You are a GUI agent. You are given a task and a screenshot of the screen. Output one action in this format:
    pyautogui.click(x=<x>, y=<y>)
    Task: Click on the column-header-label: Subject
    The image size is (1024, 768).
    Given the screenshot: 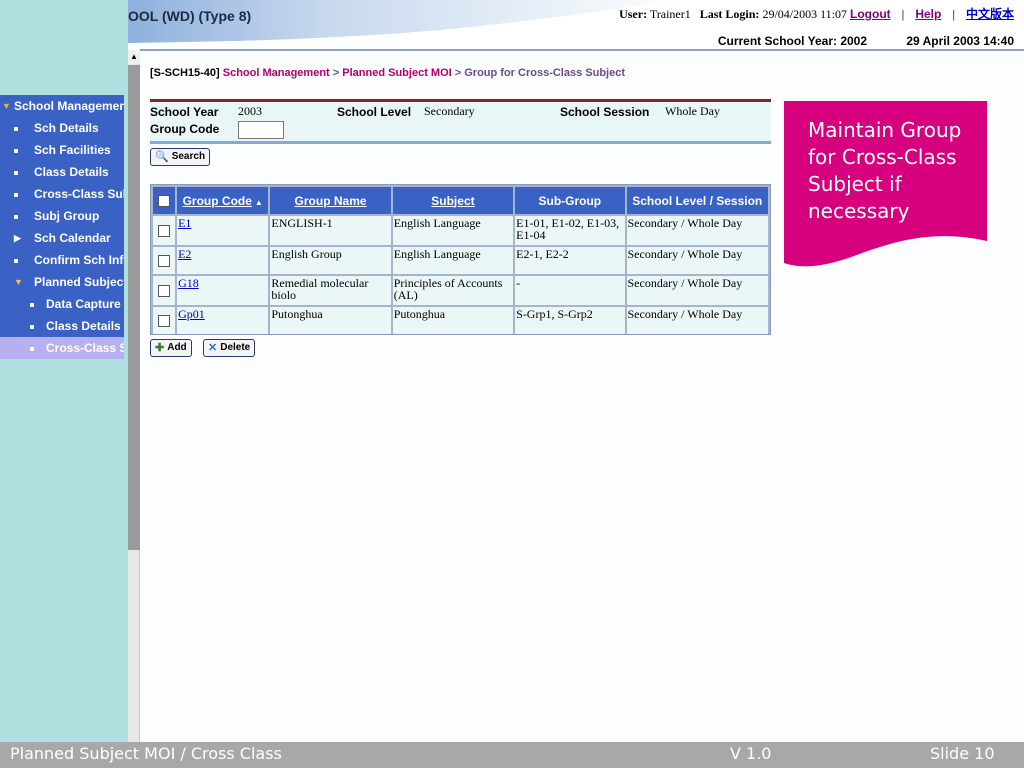 What is the action you would take?
    pyautogui.click(x=452, y=201)
    